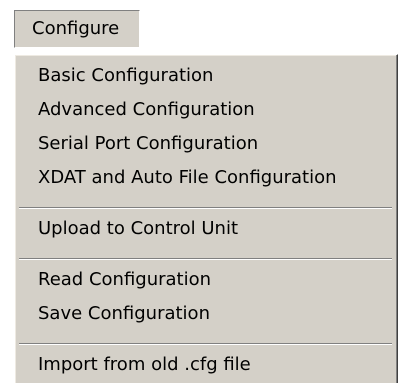  I want to click on menu-item-save-configuration: Save Configuration, so click(205, 314).